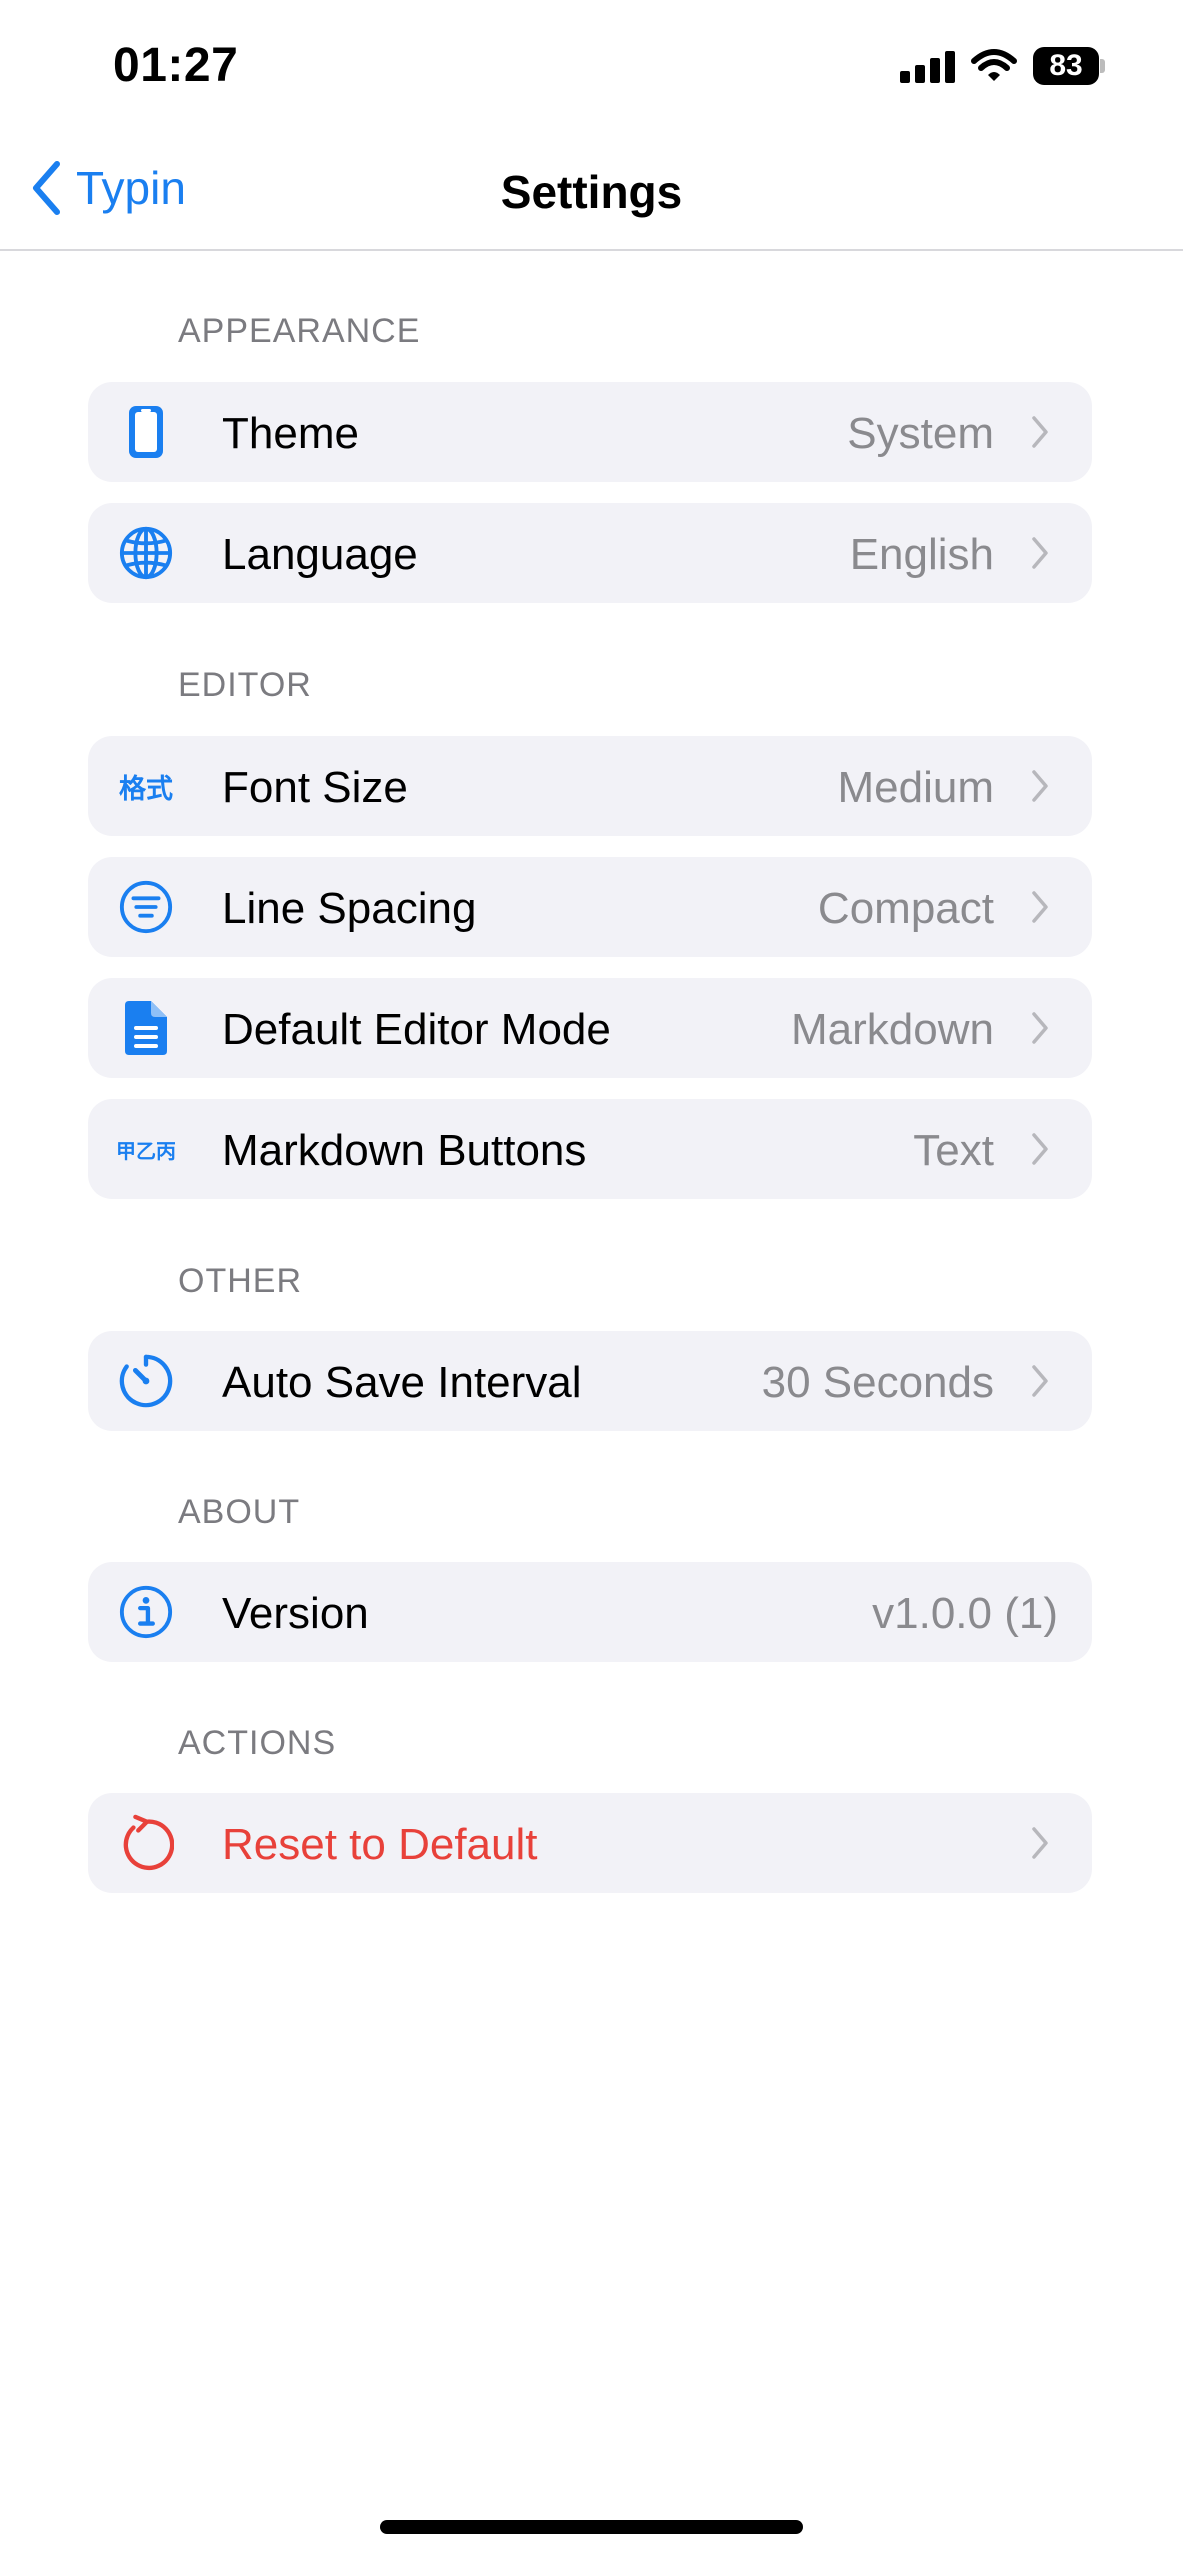 The image size is (1183, 2560). What do you see at coordinates (892, 1029) in the screenshot?
I see `row-value: Markdown` at bounding box center [892, 1029].